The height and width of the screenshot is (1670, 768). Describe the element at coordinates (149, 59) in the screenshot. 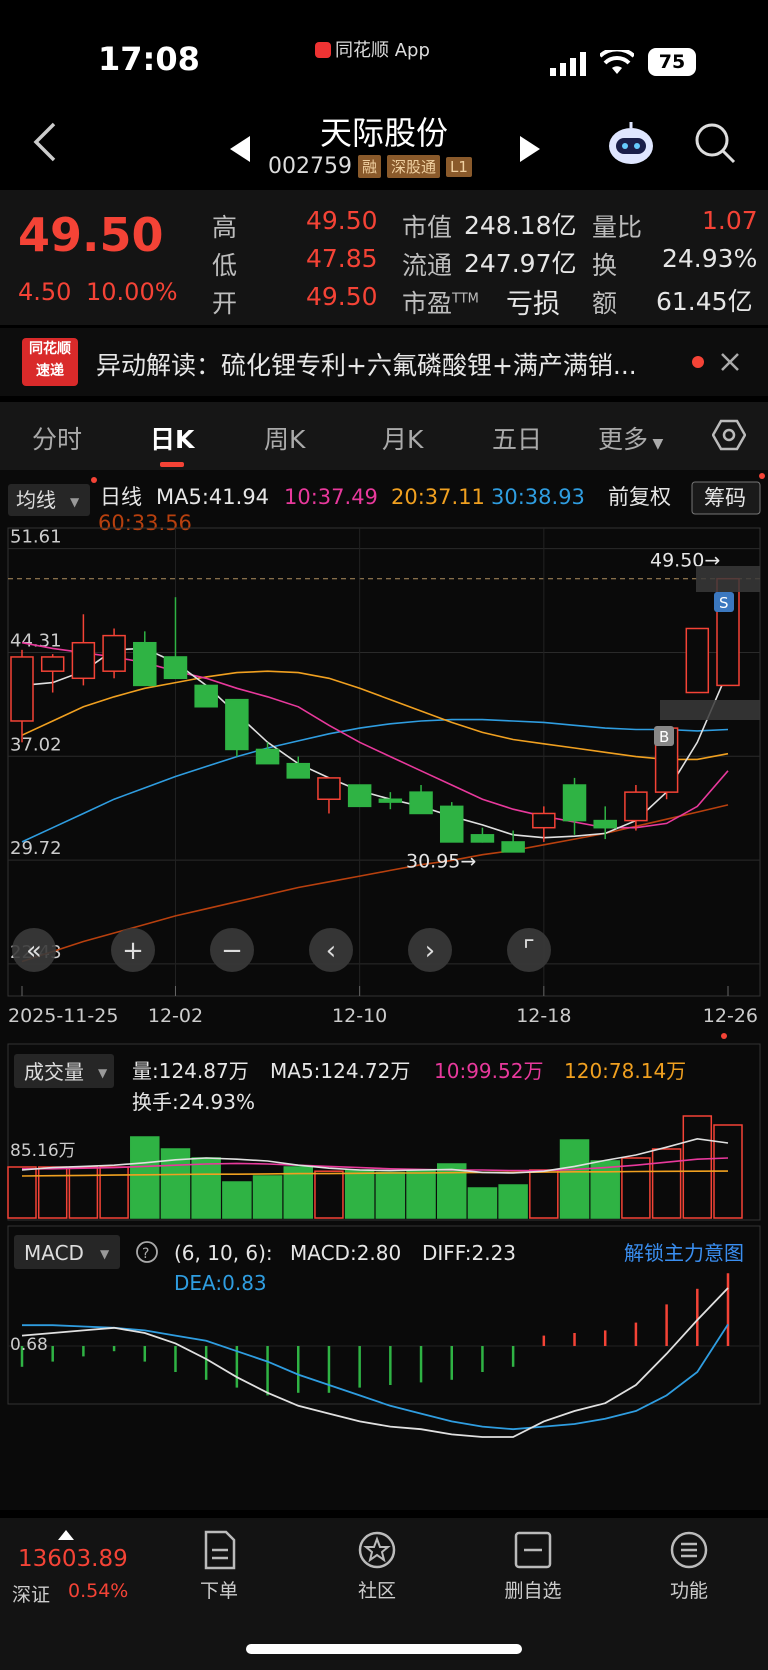

I see `clock: 17:08` at that location.